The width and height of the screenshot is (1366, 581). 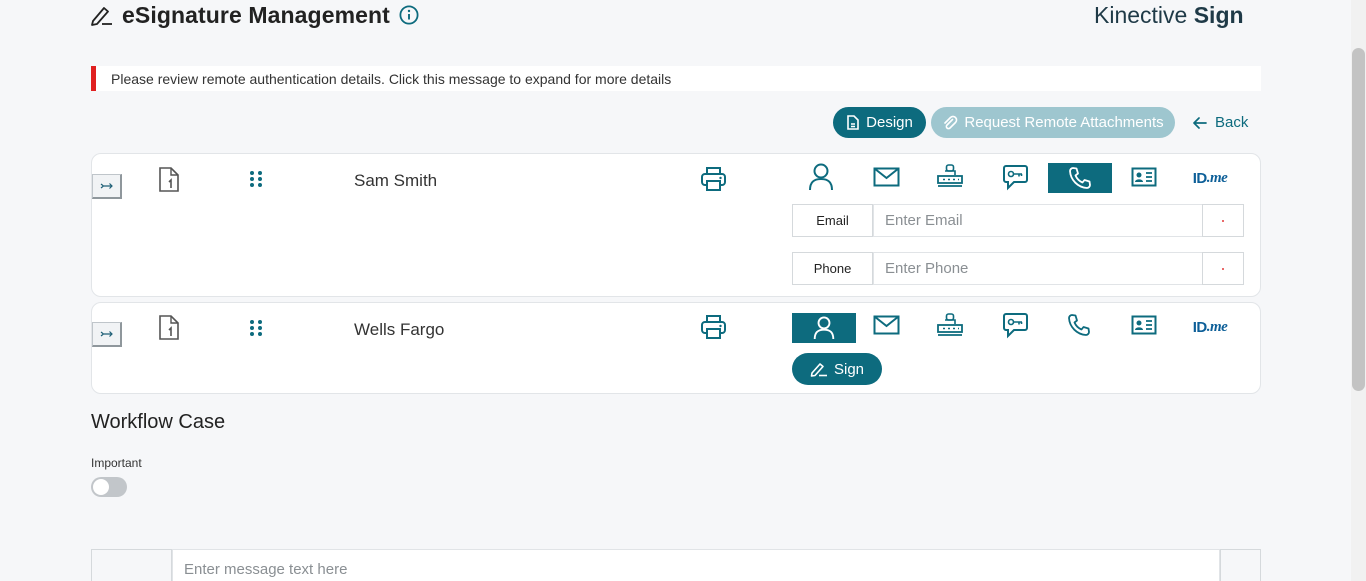 What do you see at coordinates (399, 329) in the screenshot?
I see `signer-name: Wells Fargo` at bounding box center [399, 329].